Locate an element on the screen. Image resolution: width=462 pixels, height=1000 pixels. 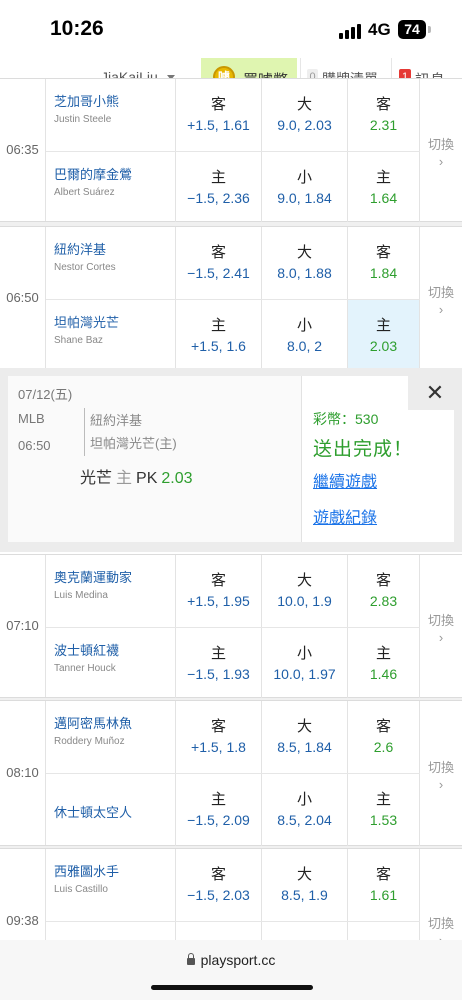
away-team: 邁阿密馬林魚 Roddery Muñoz is located at coordinates (111, 737).